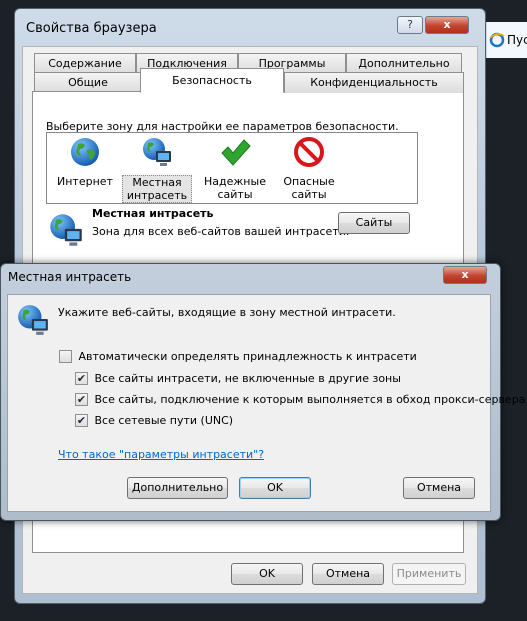  I want to click on sites-button: Сайты, so click(374, 223).